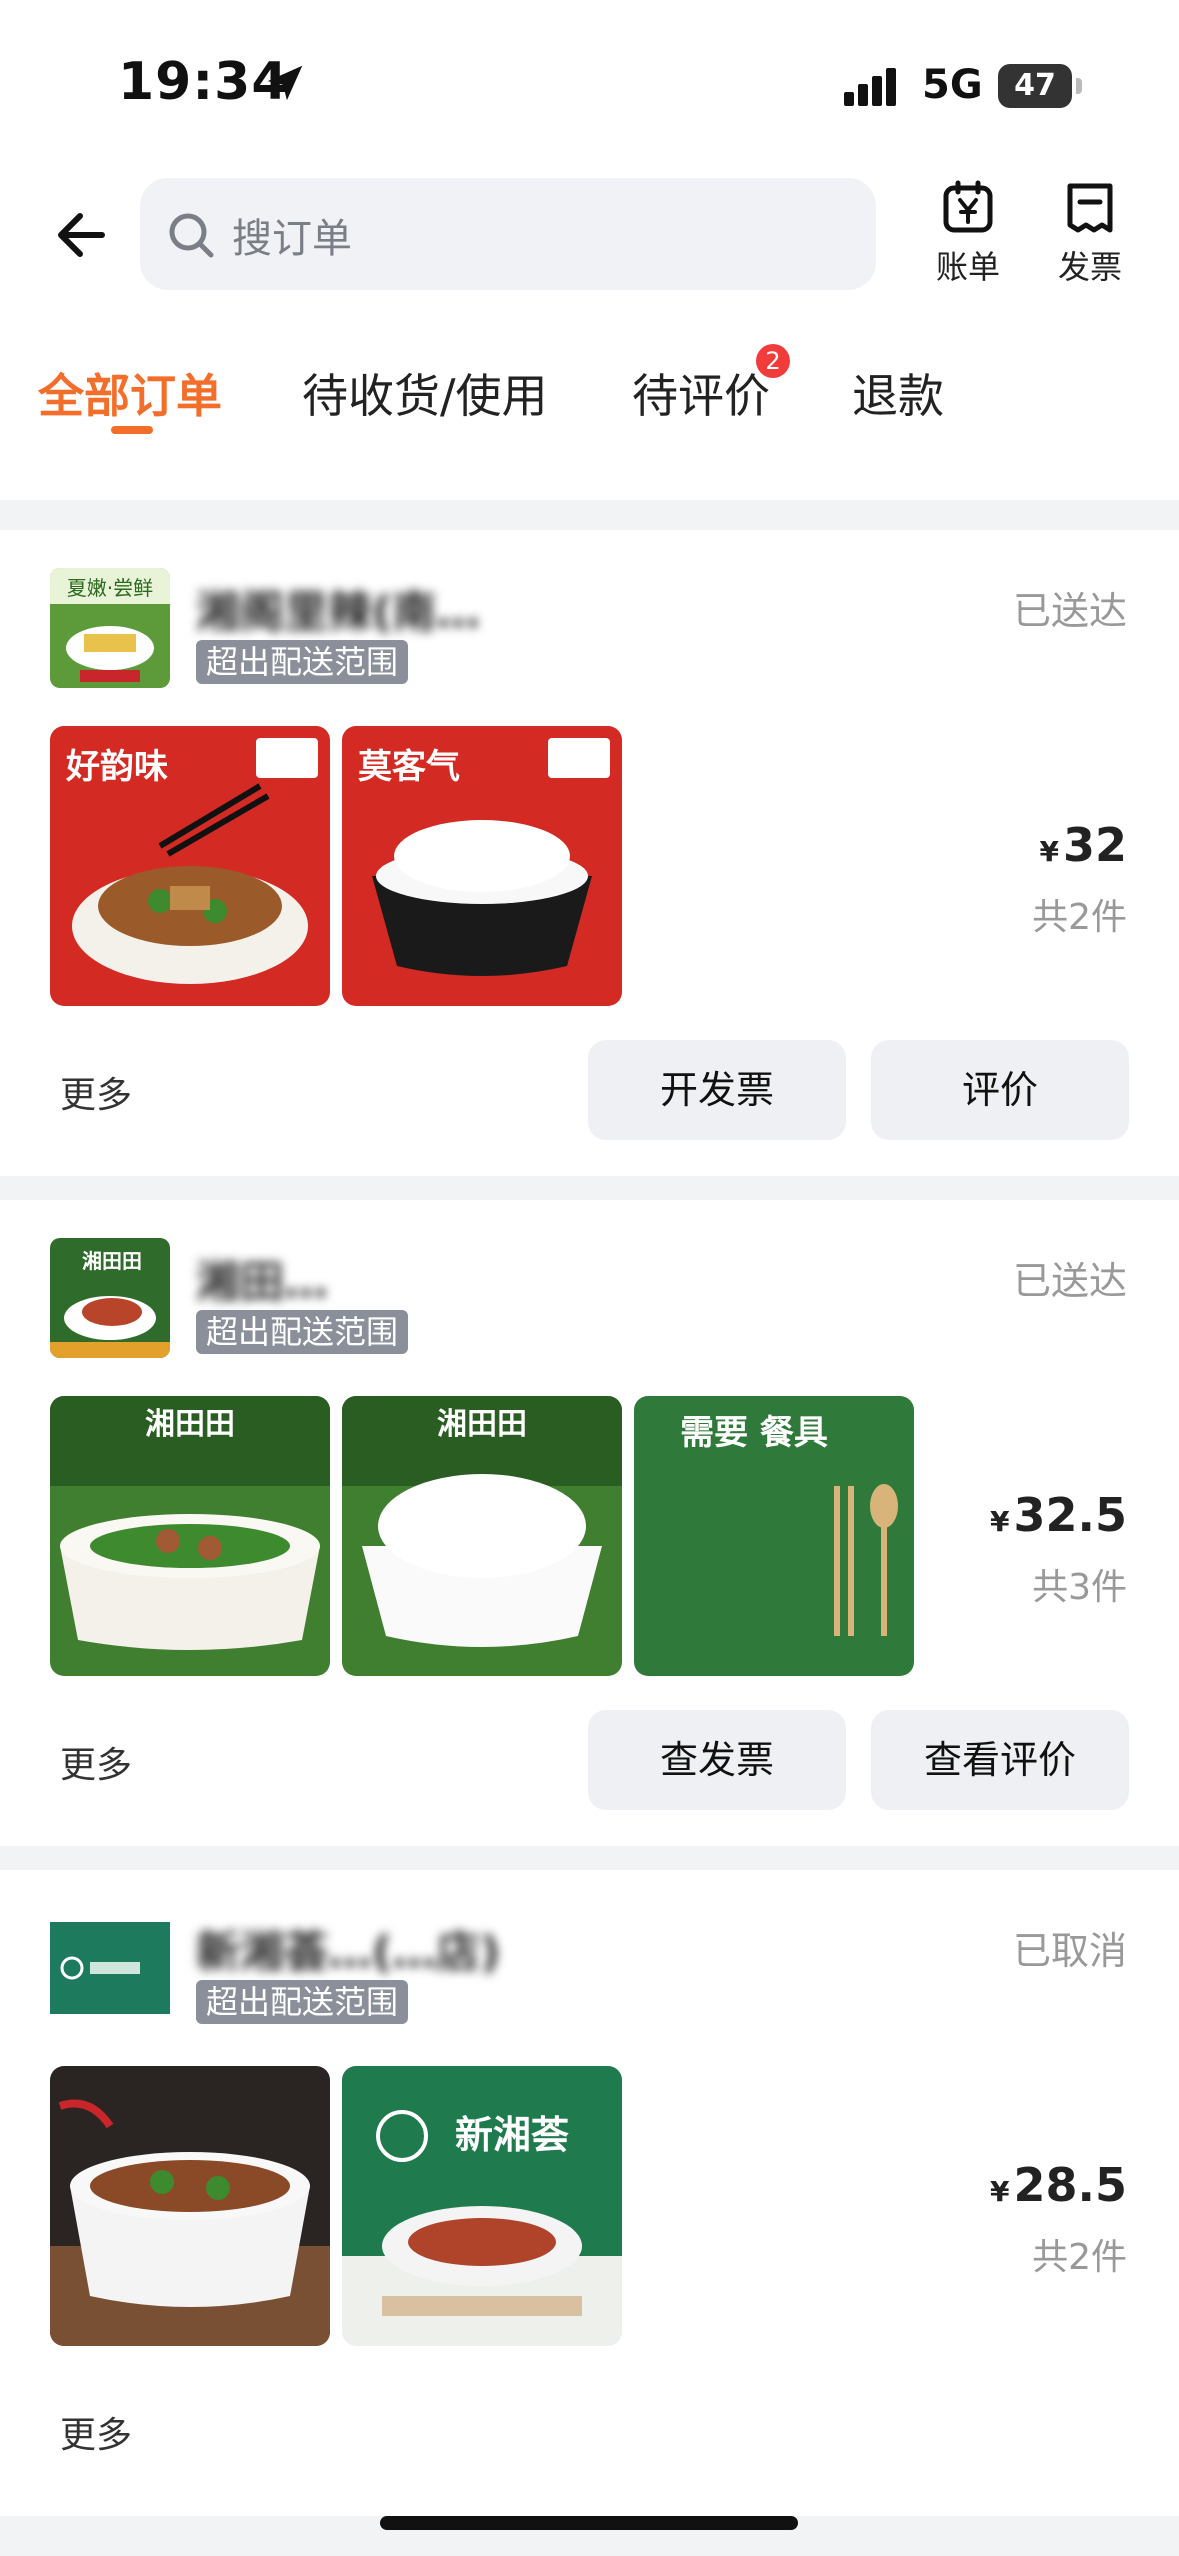  What do you see at coordinates (1000, 1090) in the screenshot?
I see `review-button: 评价` at bounding box center [1000, 1090].